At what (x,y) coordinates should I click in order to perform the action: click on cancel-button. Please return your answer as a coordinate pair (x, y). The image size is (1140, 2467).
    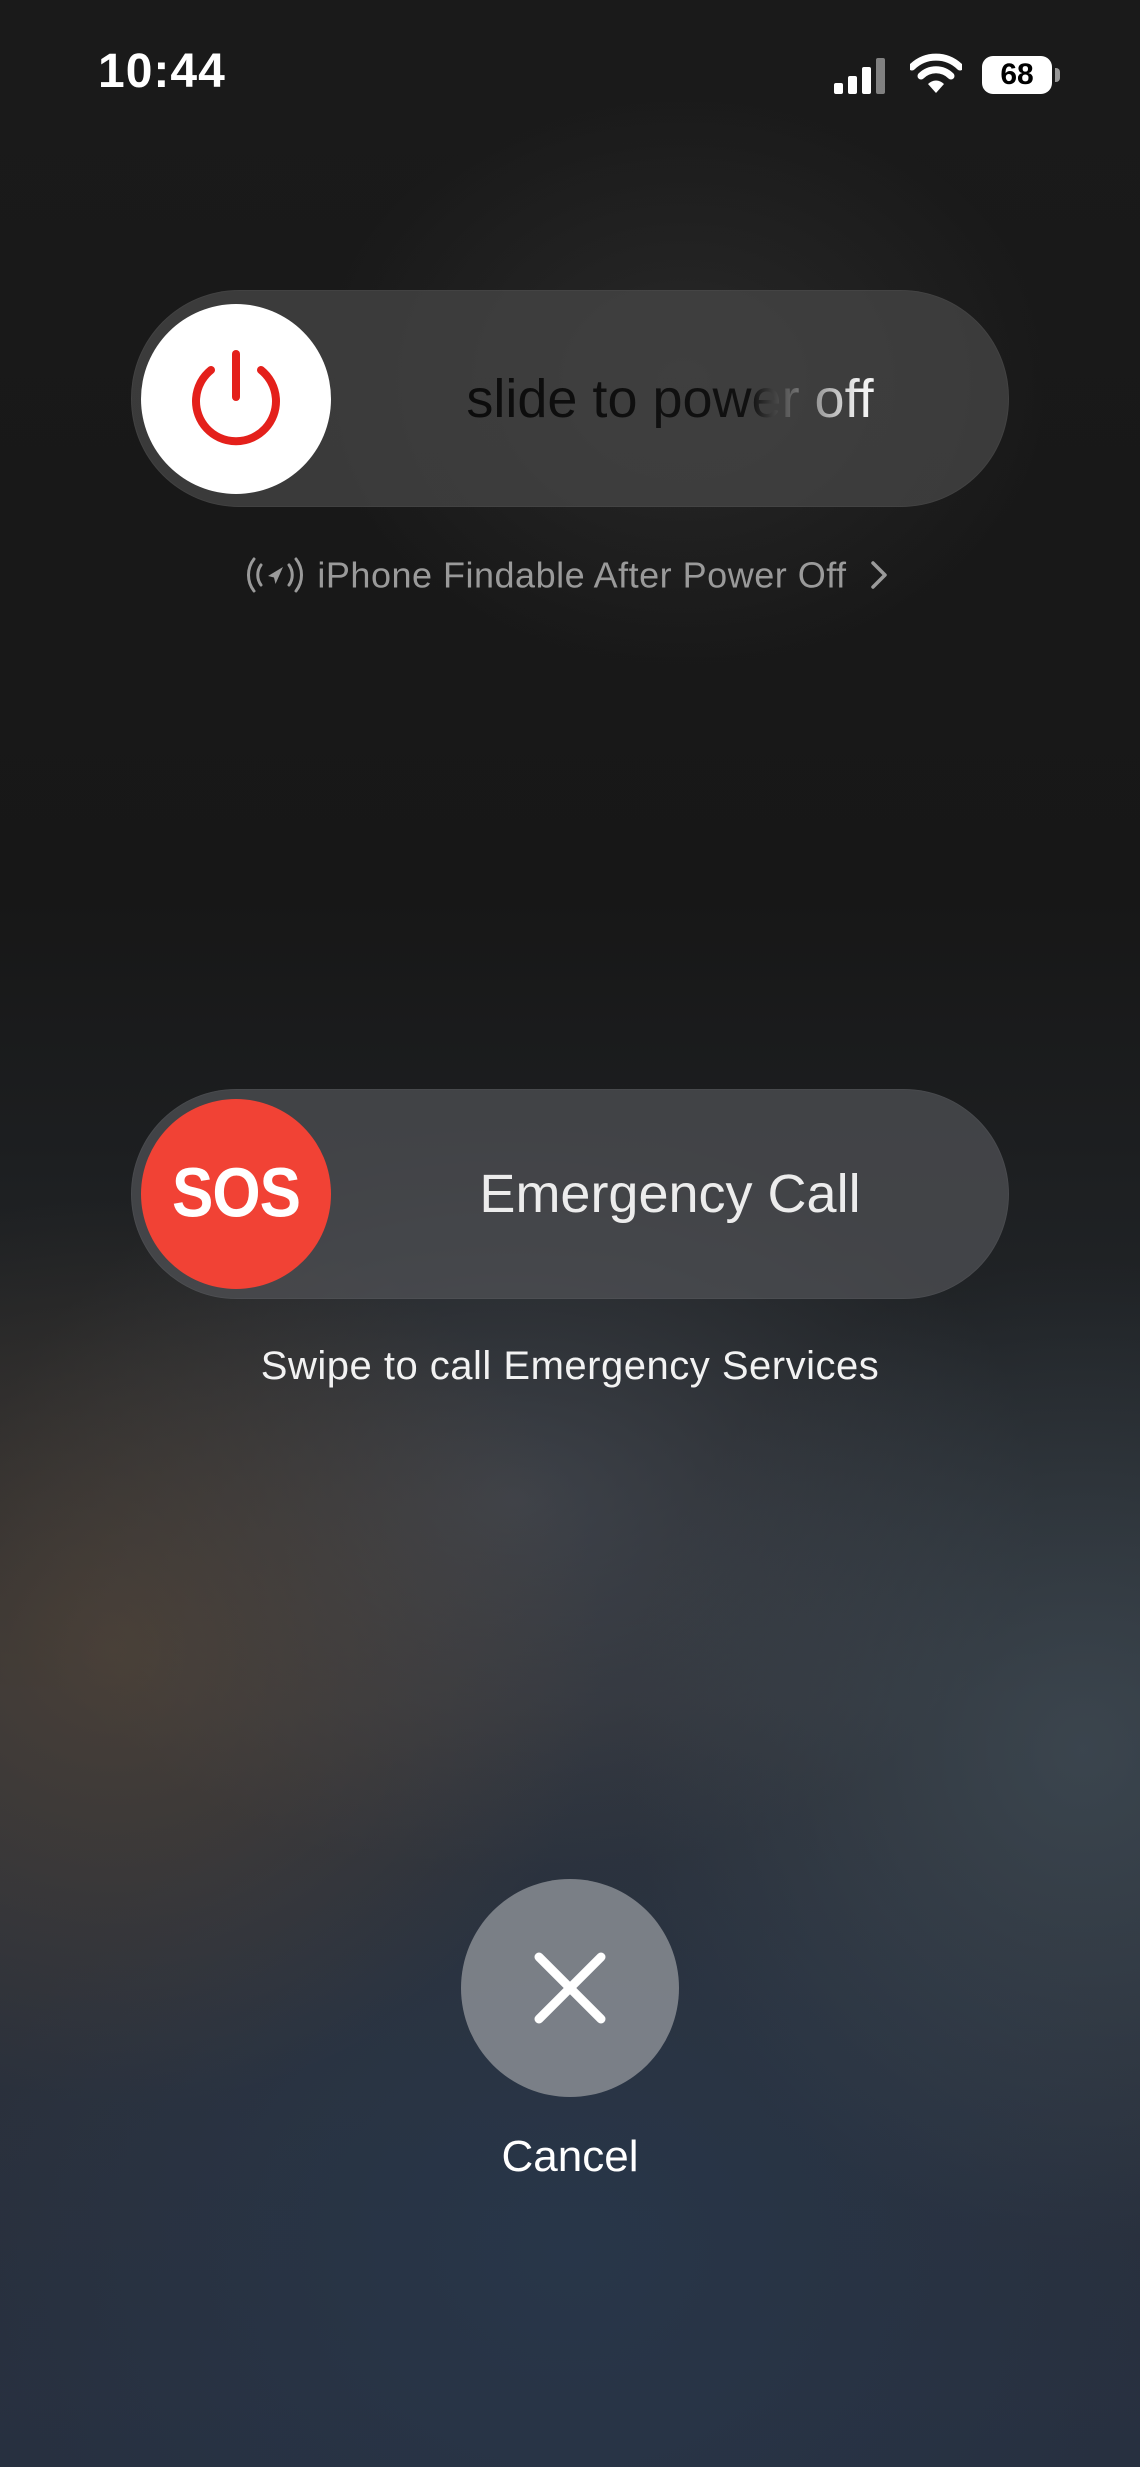
    Looking at the image, I should click on (570, 1988).